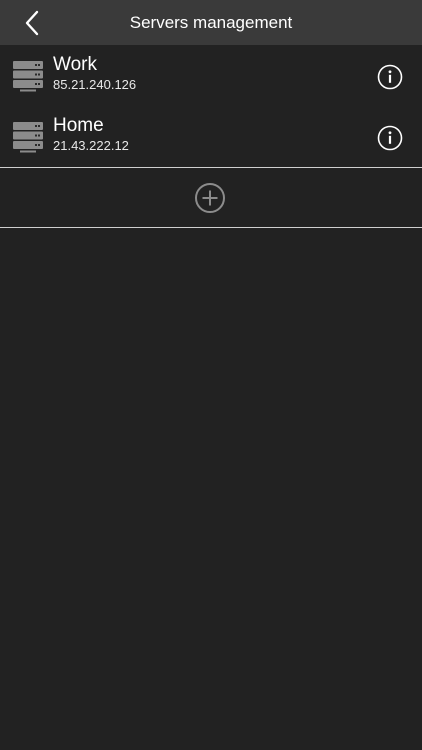 The image size is (422, 750). I want to click on add-server-area, so click(211, 198).